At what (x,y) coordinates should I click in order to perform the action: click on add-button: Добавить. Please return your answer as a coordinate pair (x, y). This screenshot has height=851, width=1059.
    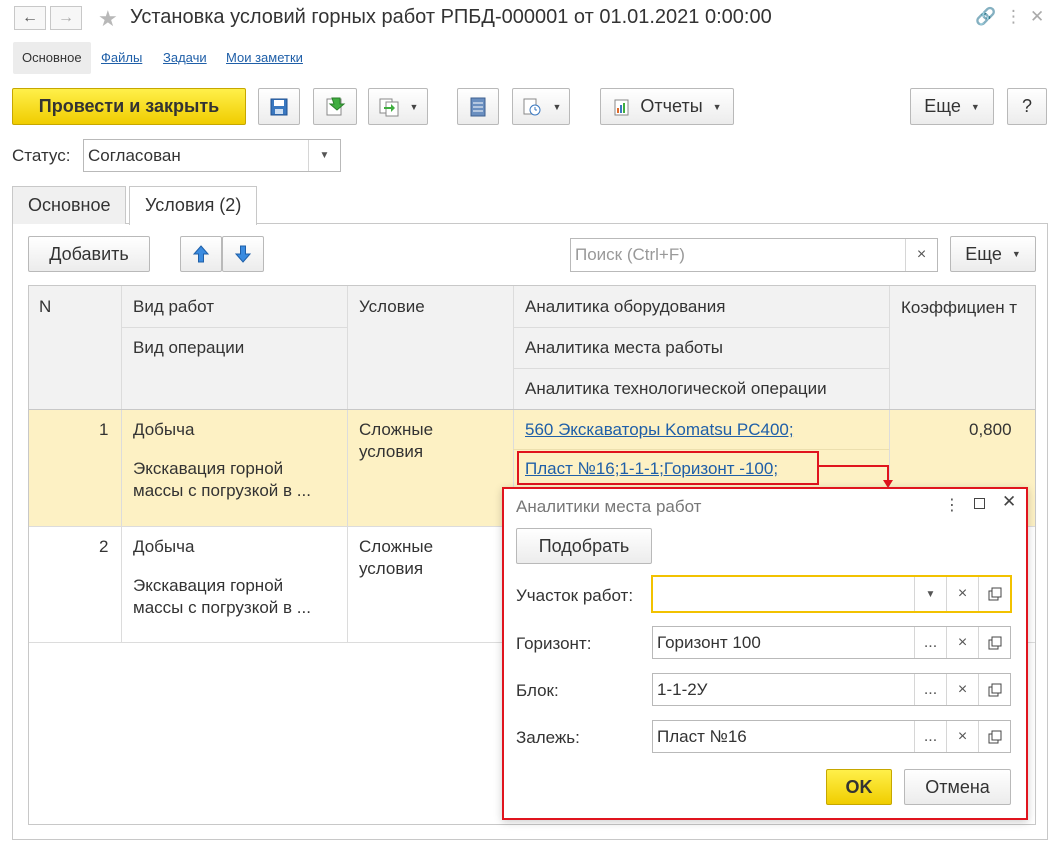
    Looking at the image, I should click on (89, 254).